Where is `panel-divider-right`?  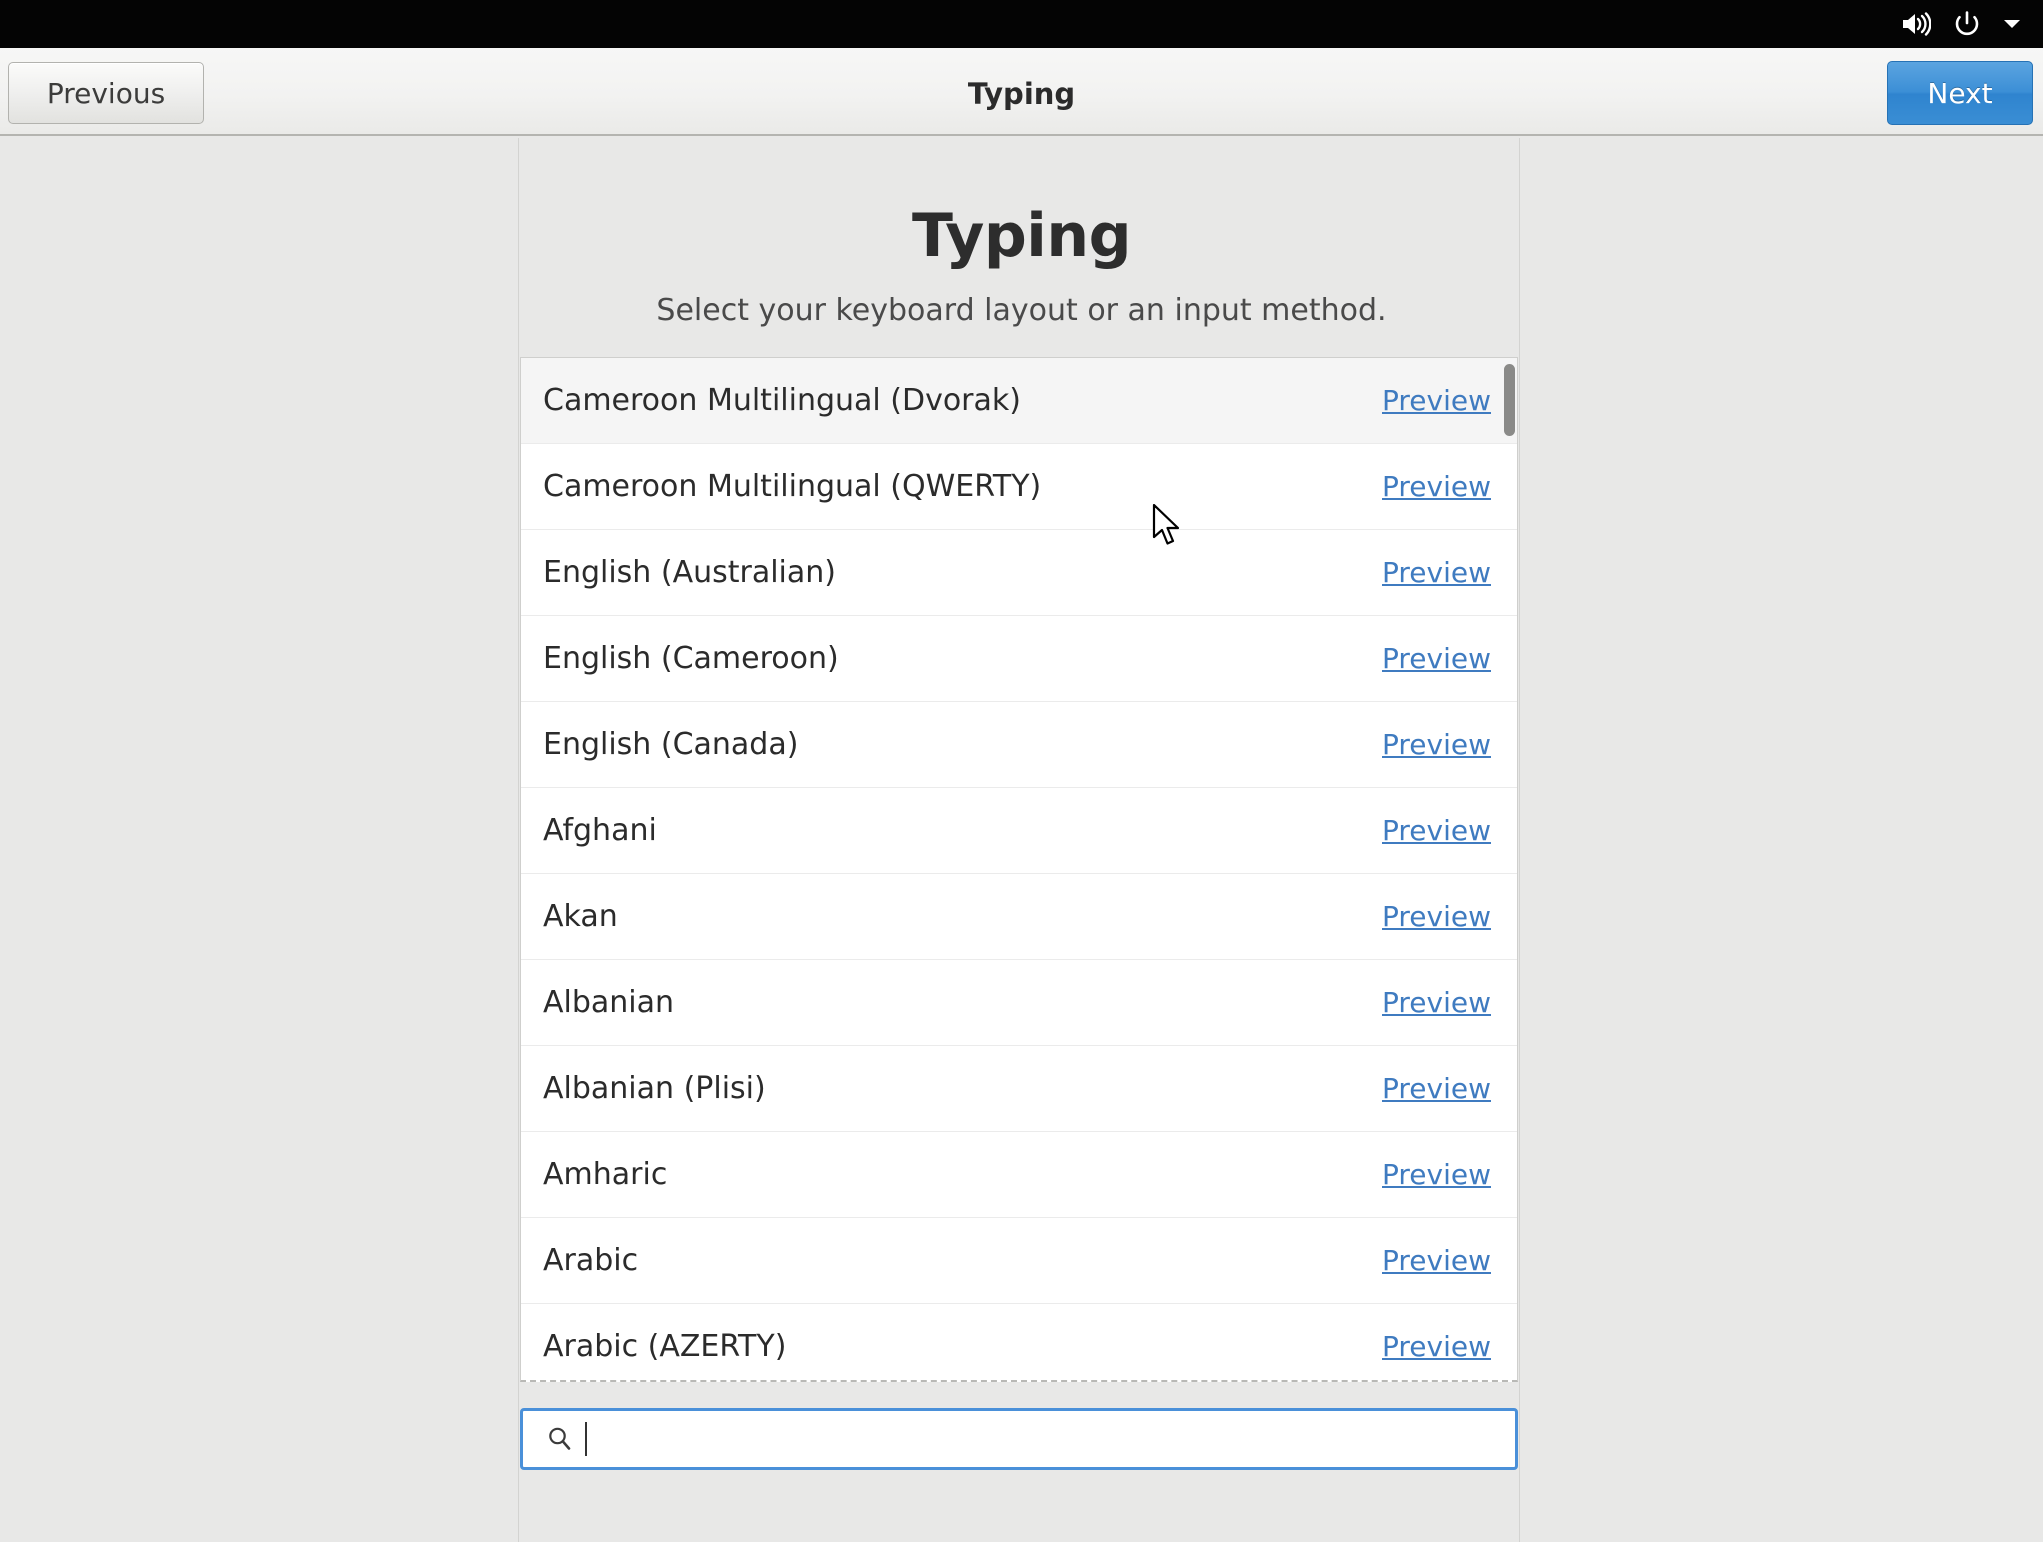 panel-divider-right is located at coordinates (1519, 840).